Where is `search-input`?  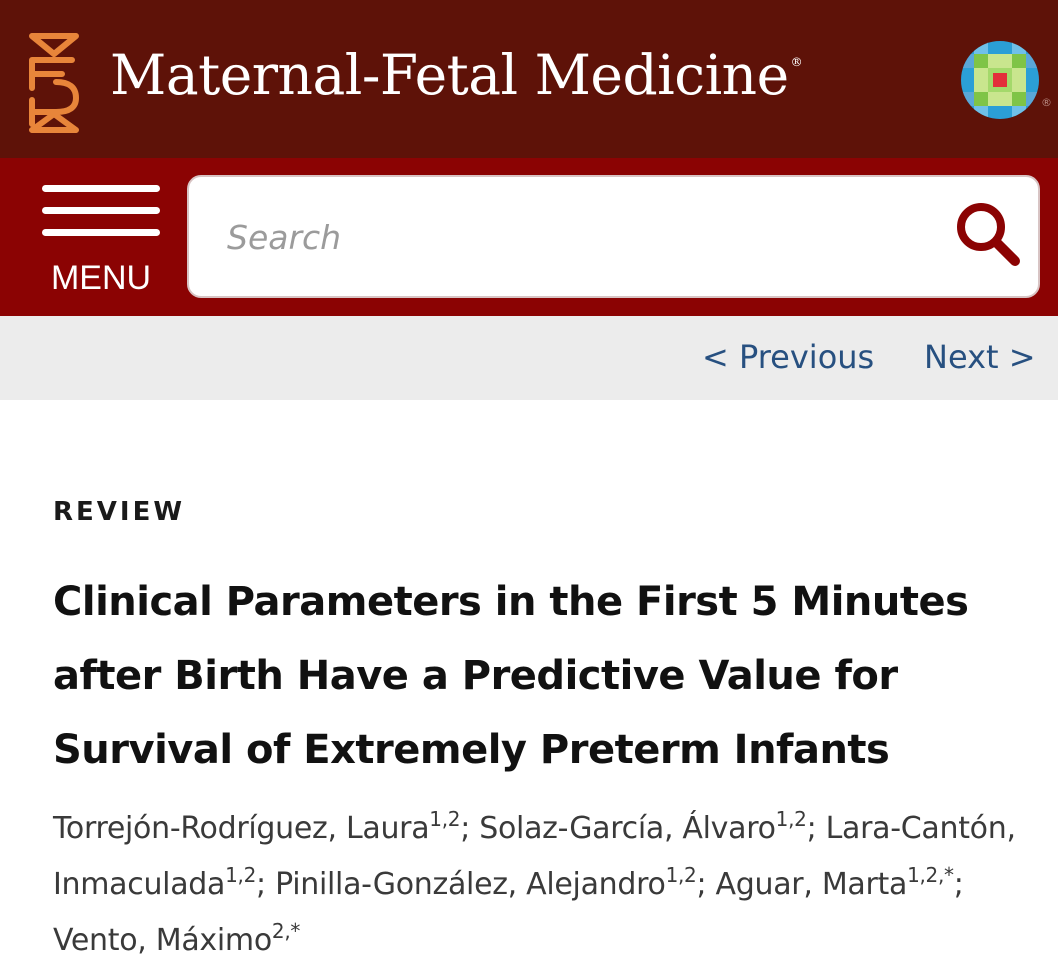 search-input is located at coordinates (577, 237).